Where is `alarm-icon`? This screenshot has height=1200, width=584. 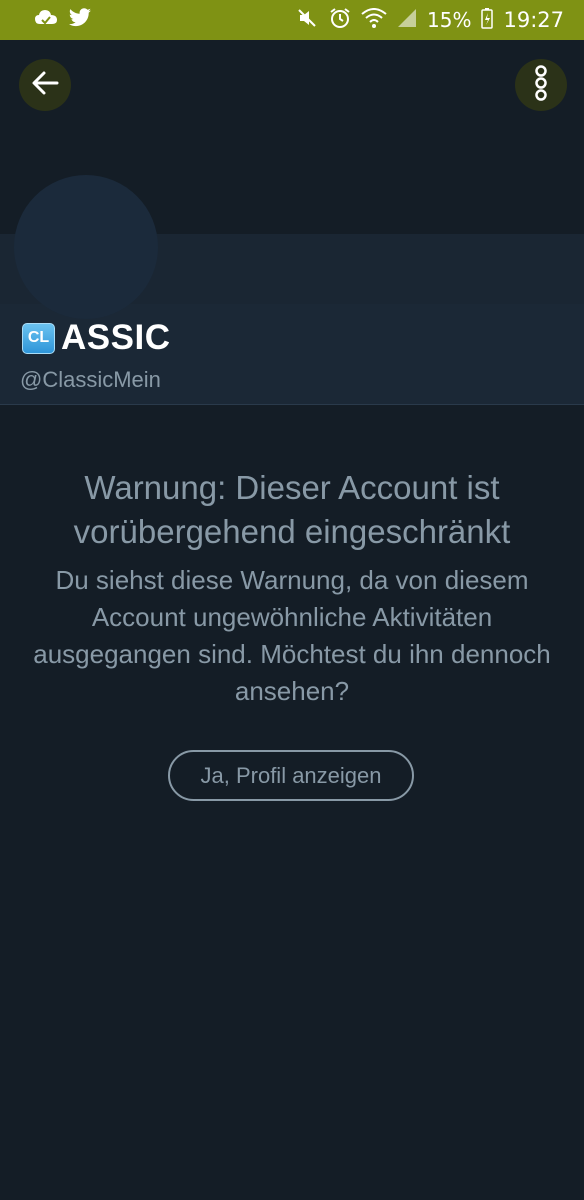
alarm-icon is located at coordinates (340, 20).